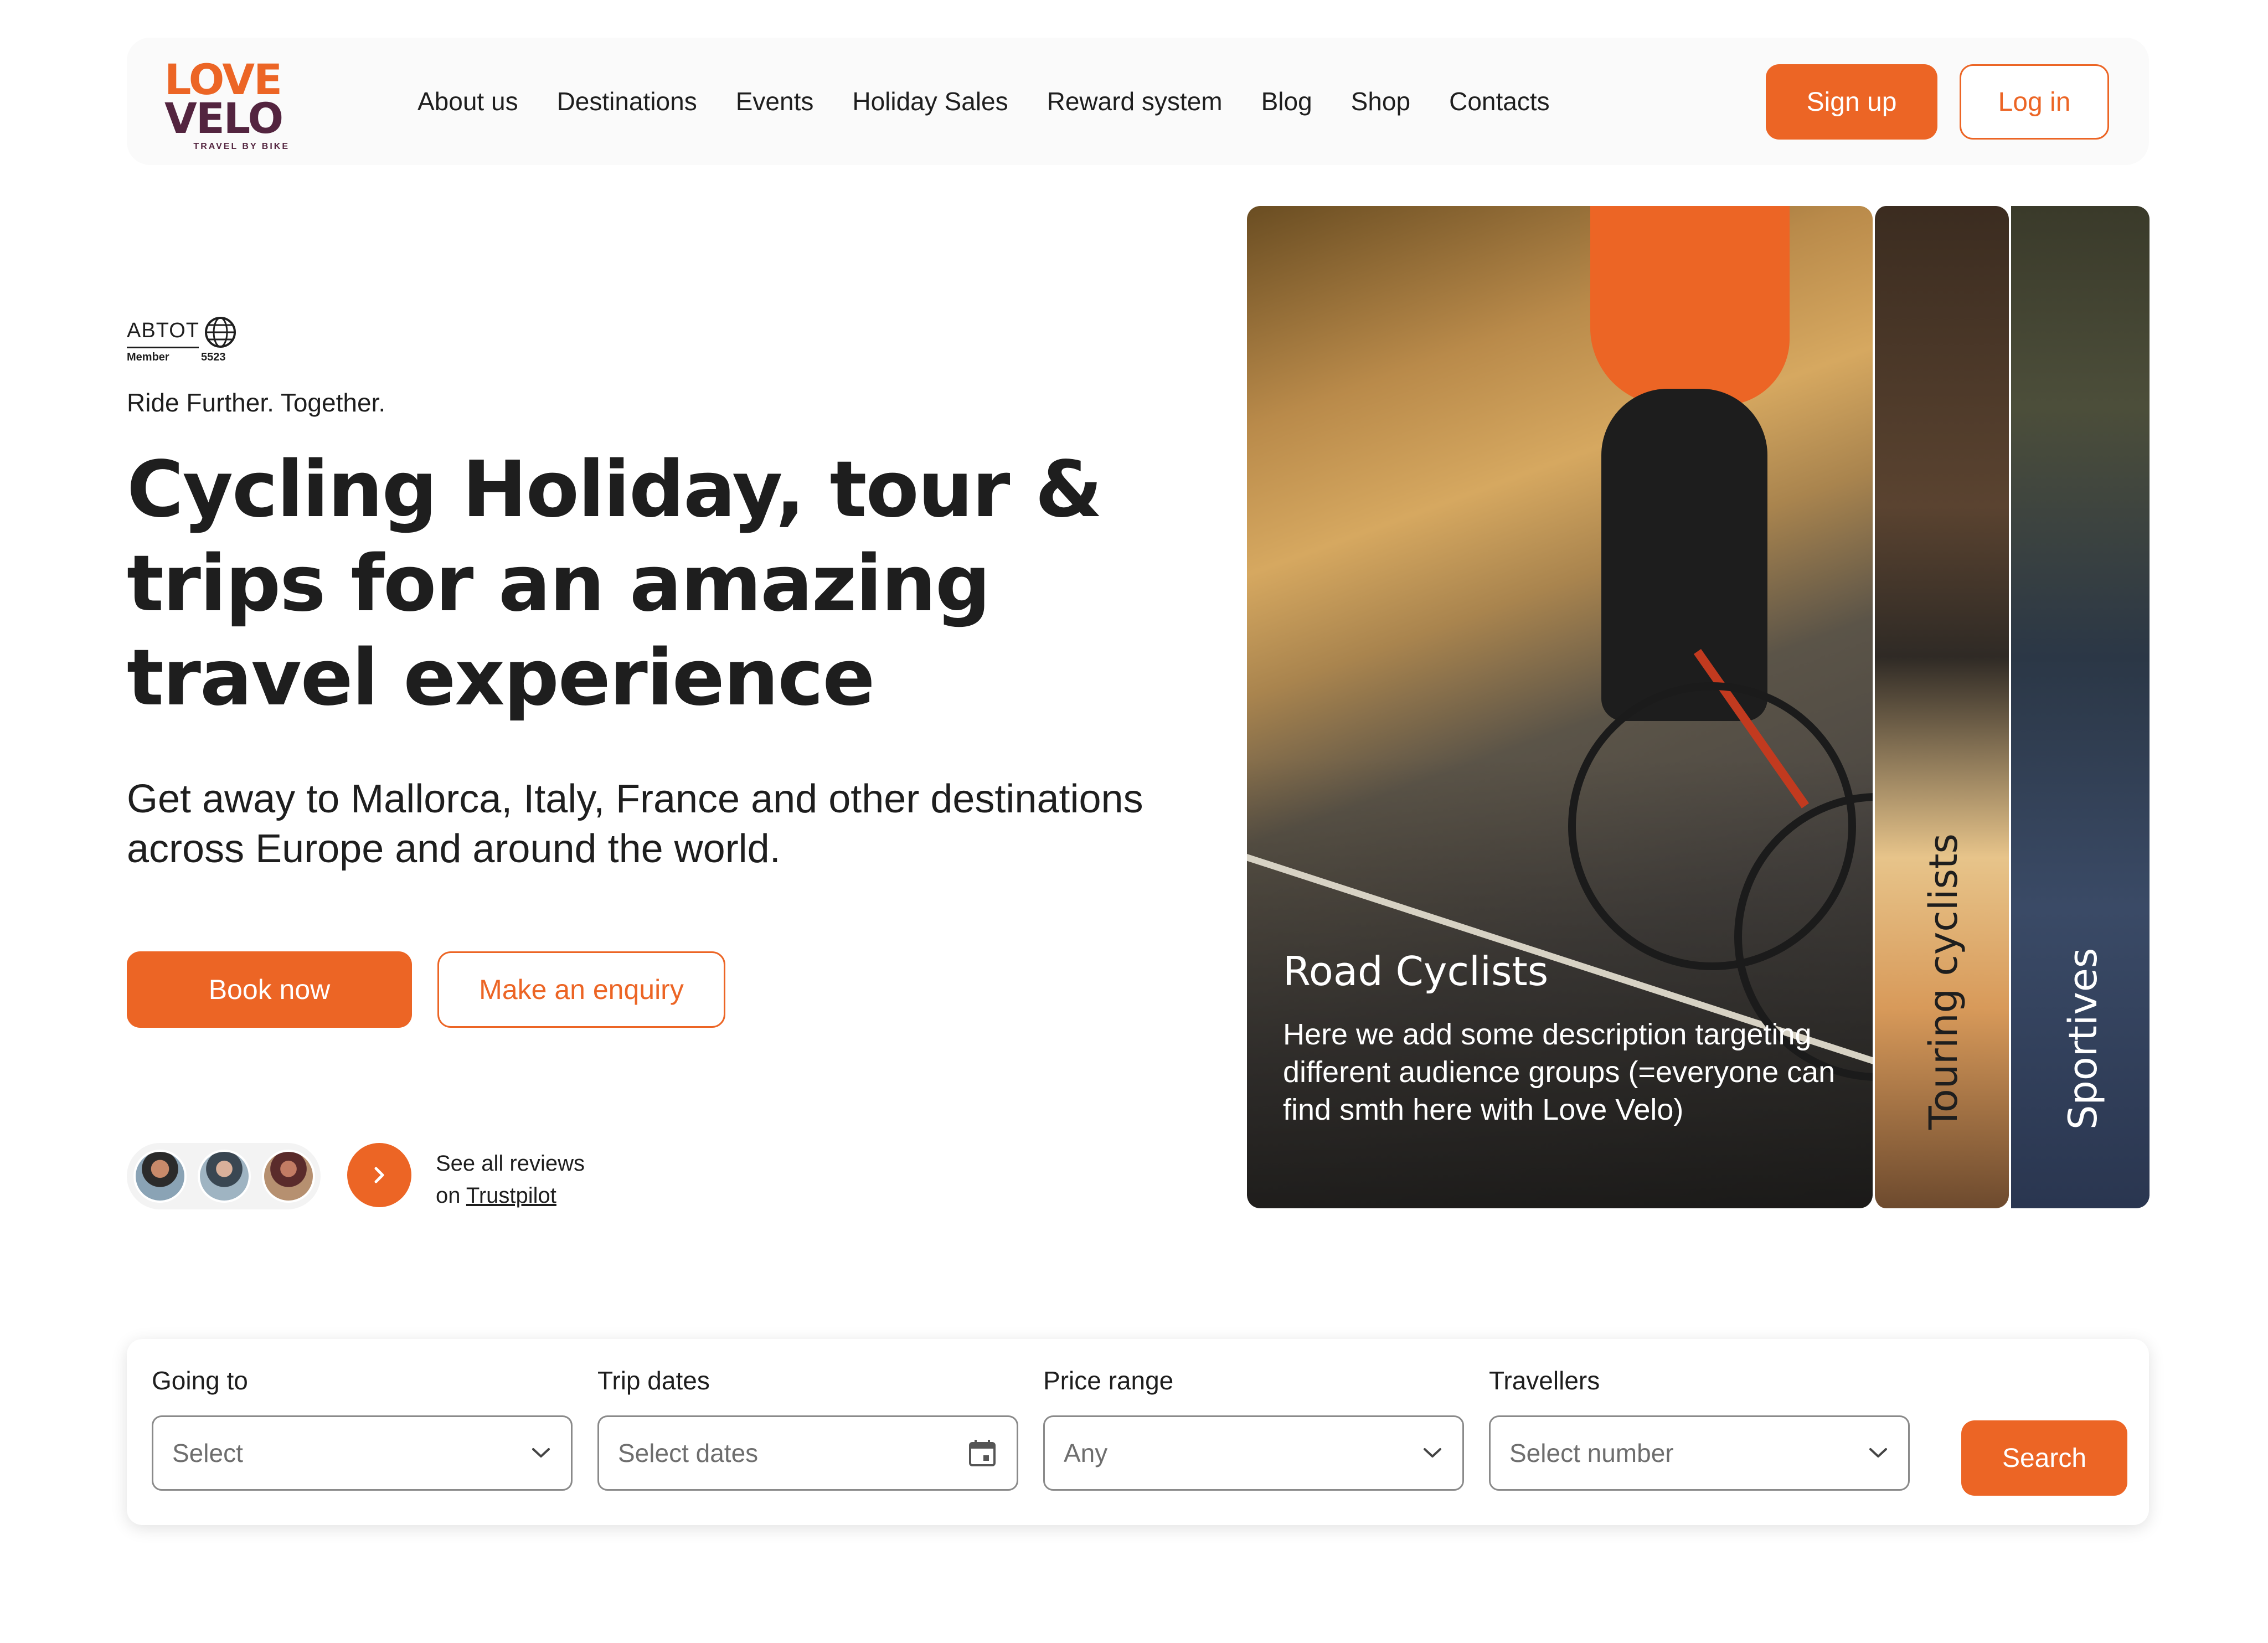  What do you see at coordinates (1108, 1380) in the screenshot?
I see `price-range-label: Price range` at bounding box center [1108, 1380].